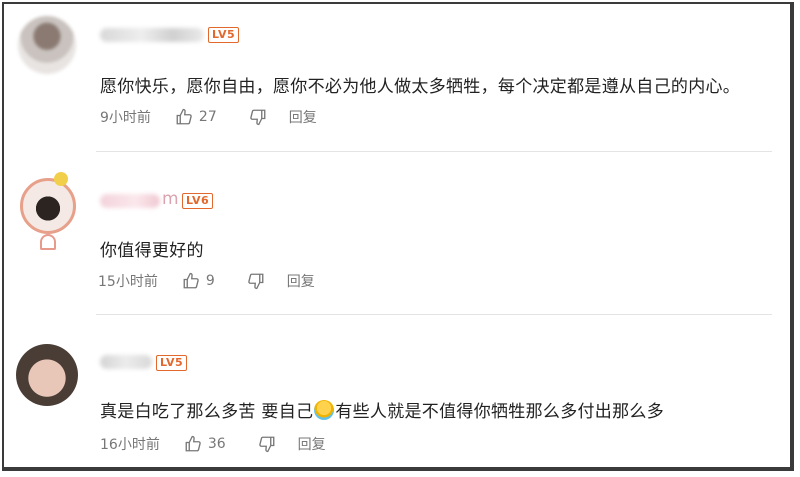 The width and height of the screenshot is (800, 477). I want to click on comment-text-part: 有些人就是不值得你牺牲那么多付出那么多, so click(500, 412).